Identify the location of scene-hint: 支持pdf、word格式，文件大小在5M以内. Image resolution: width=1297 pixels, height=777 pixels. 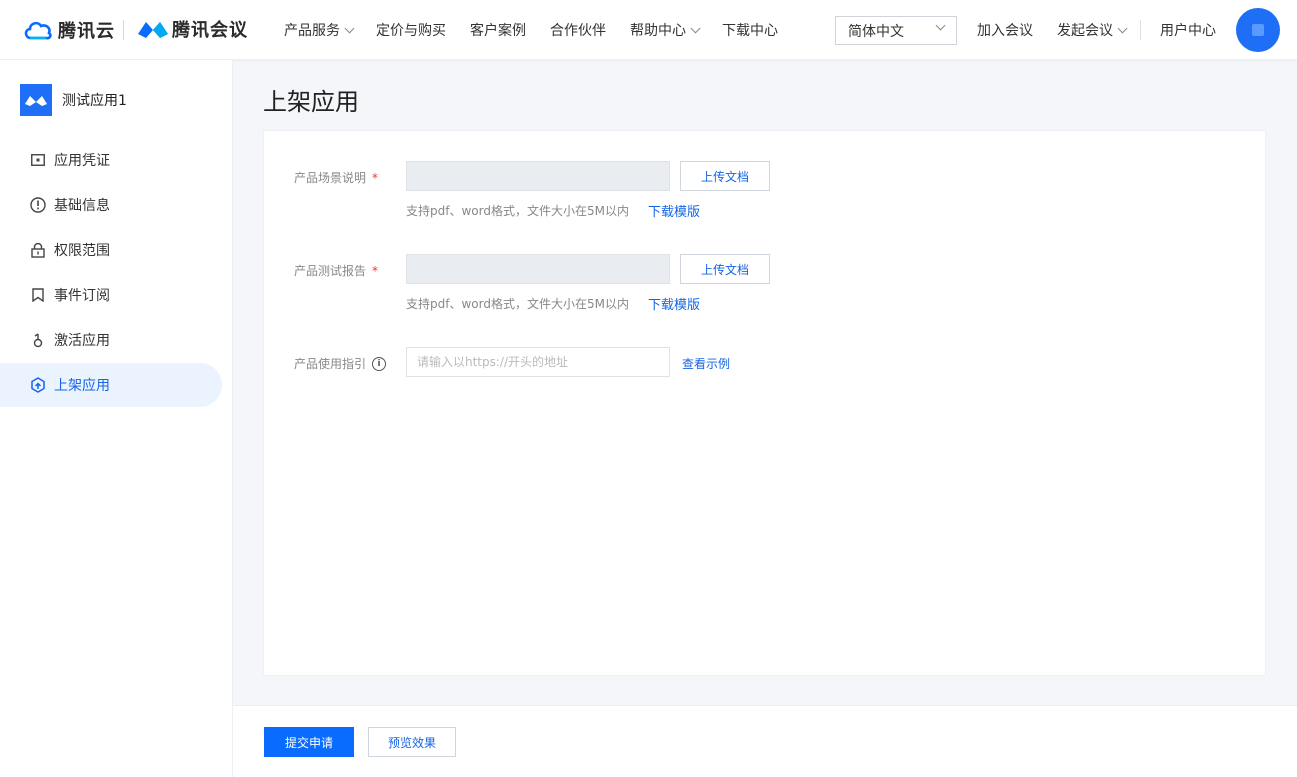
(517, 211).